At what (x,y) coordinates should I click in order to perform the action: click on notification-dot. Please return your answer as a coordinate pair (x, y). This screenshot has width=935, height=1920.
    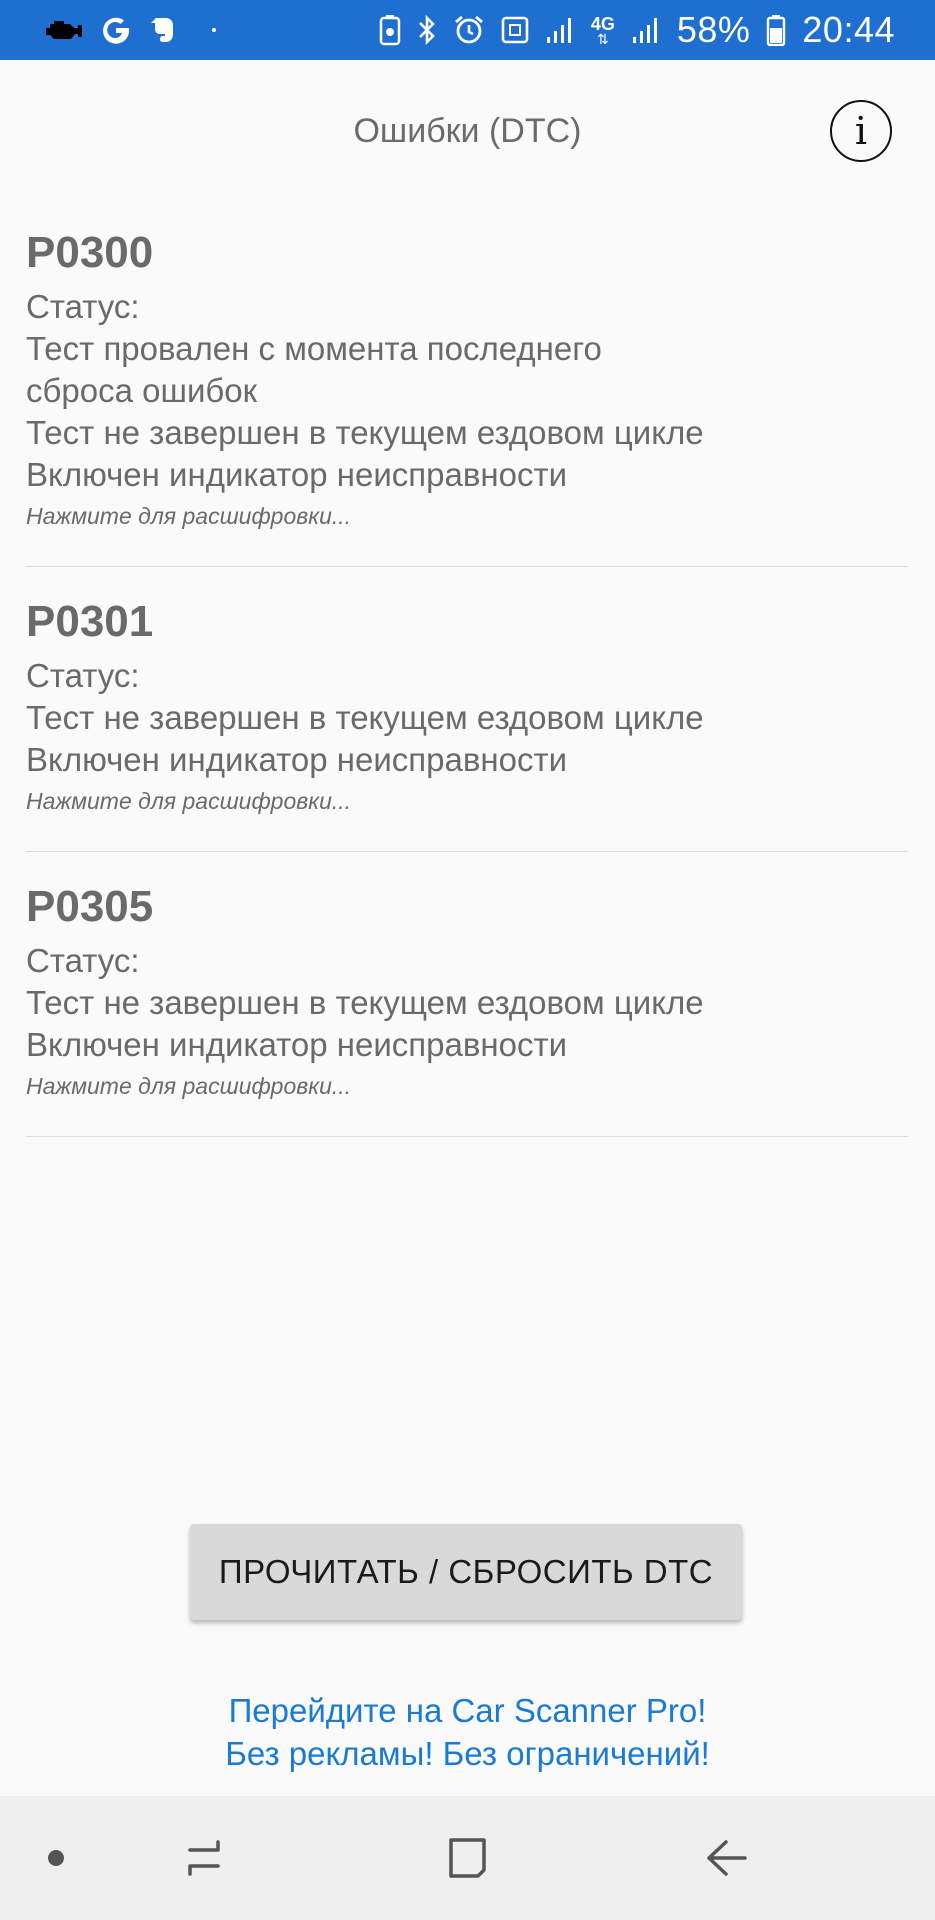
    Looking at the image, I should click on (214, 30).